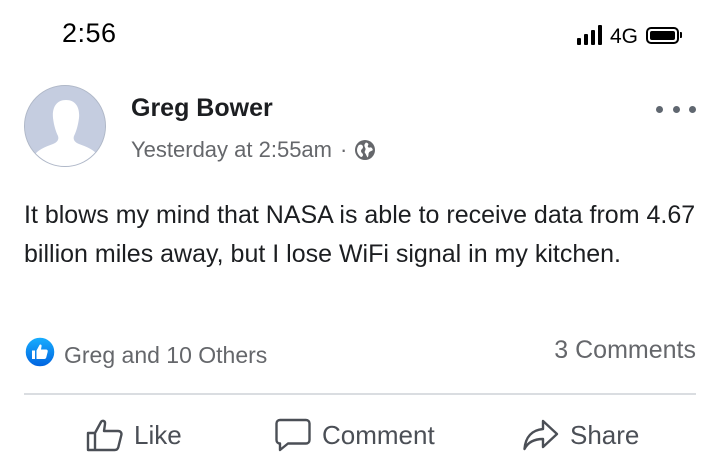  I want to click on post-author-name: Greg Bower, so click(202, 108).